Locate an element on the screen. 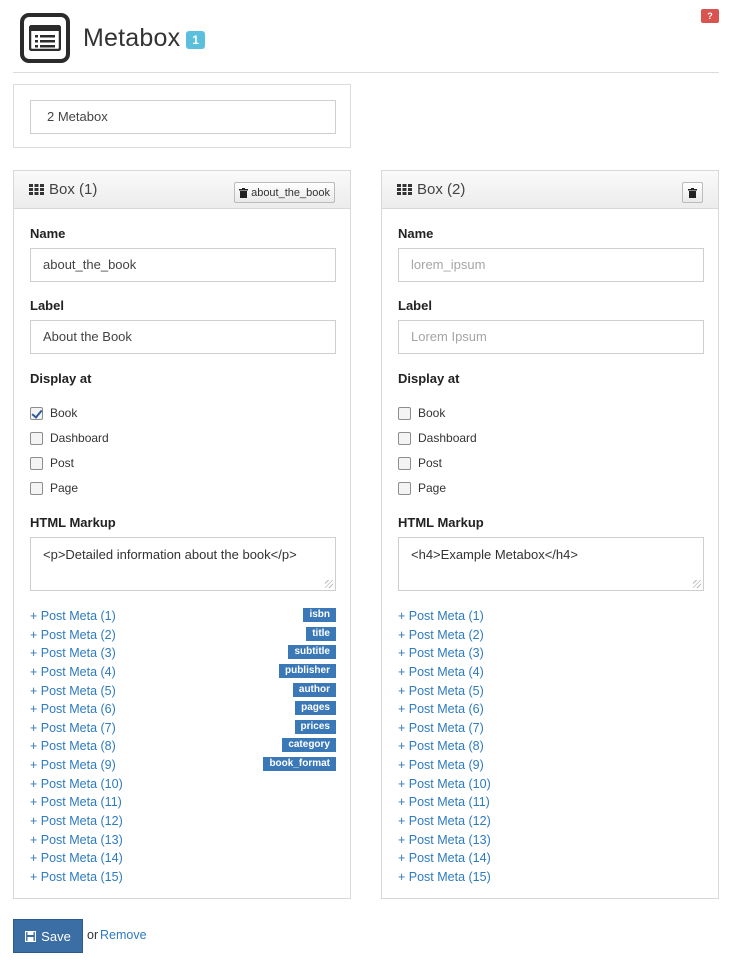 This screenshot has height=966, width=732. post-meta-row: + Post Meta (9) book_format is located at coordinates (183, 765).